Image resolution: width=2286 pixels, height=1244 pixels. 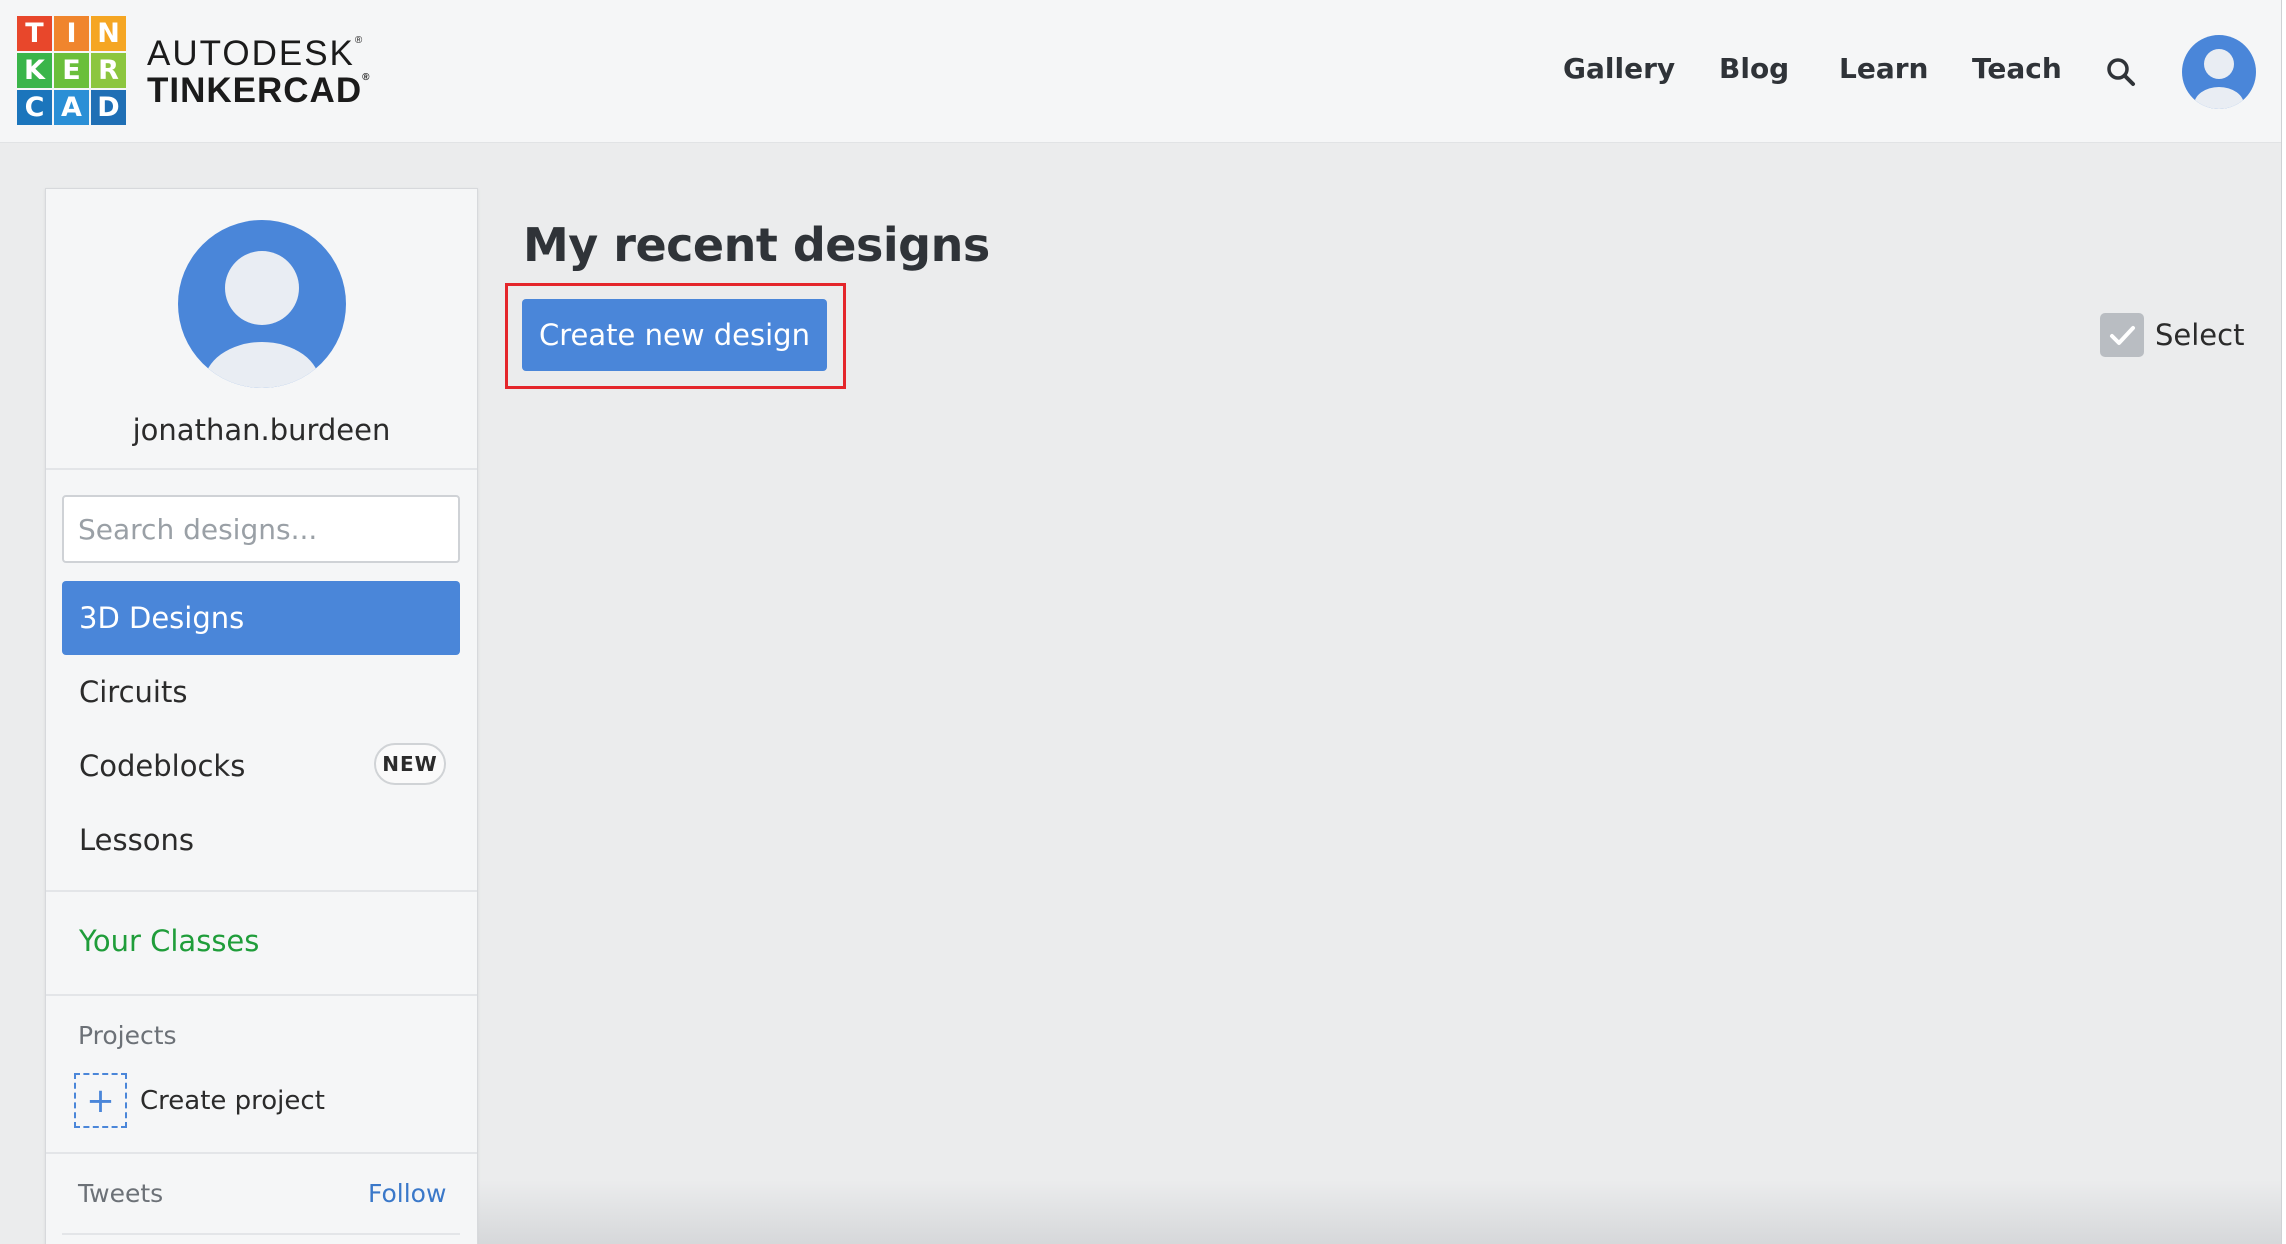 I want to click on nav-learn: Learn, so click(x=1883, y=68).